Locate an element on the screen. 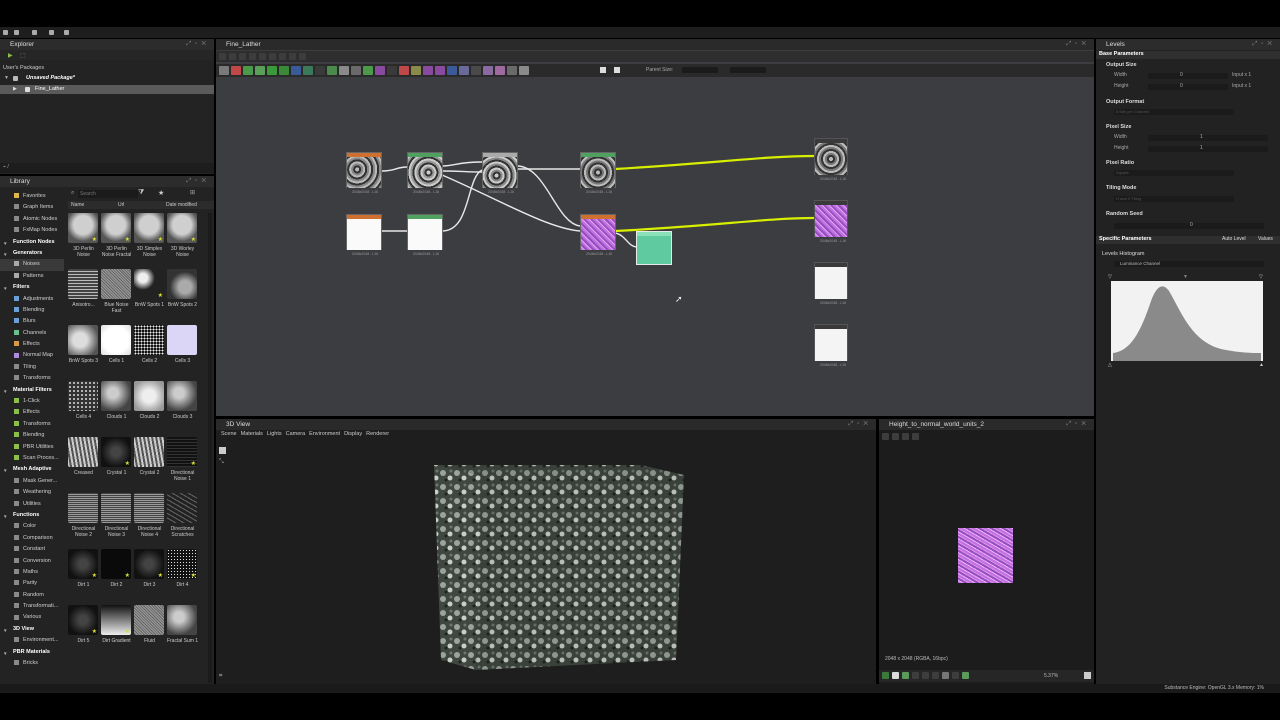  move-tool-icon: ⤡ is located at coordinates (221, 462).